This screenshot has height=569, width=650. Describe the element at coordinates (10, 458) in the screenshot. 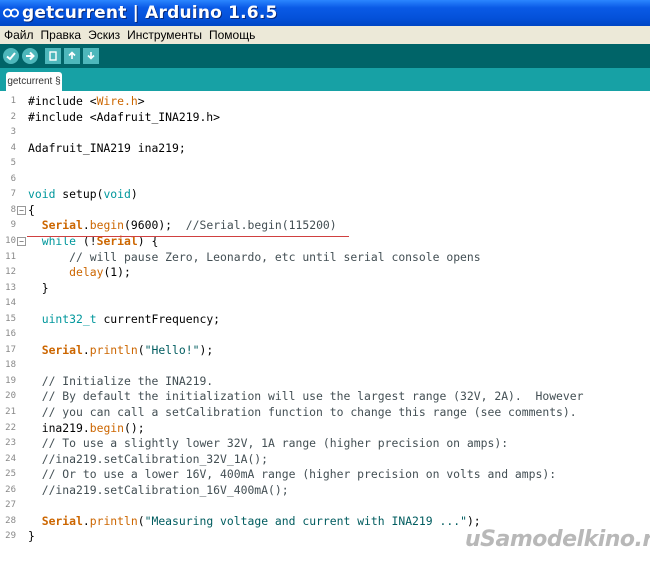

I see `line-number: 24` at that location.